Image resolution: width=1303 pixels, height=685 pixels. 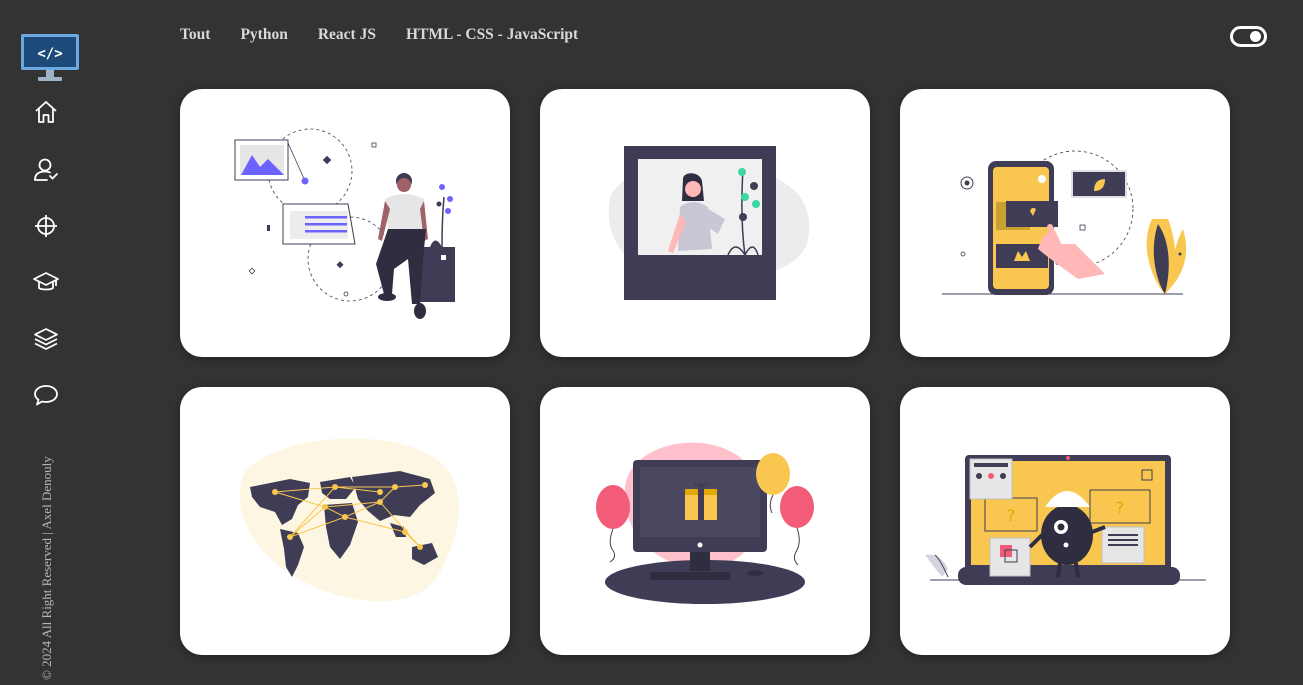 I want to click on layers-icon, so click(x=46, y=339).